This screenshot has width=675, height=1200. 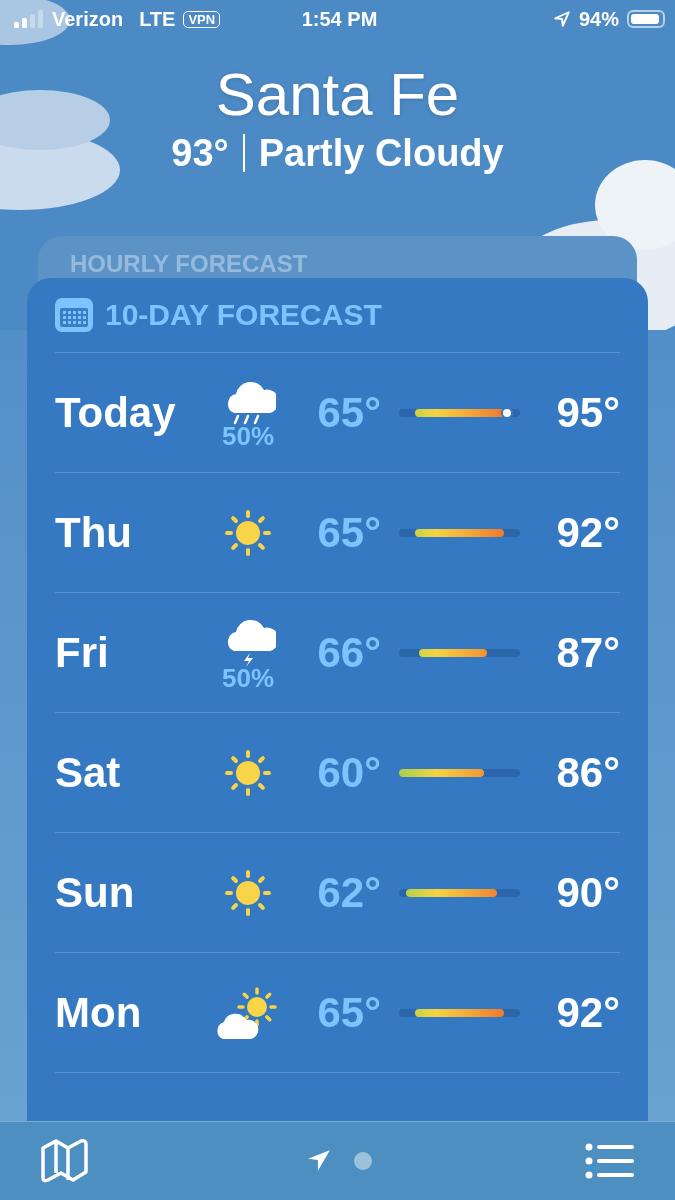 I want to click on current-temperature-dot, so click(x=506, y=412).